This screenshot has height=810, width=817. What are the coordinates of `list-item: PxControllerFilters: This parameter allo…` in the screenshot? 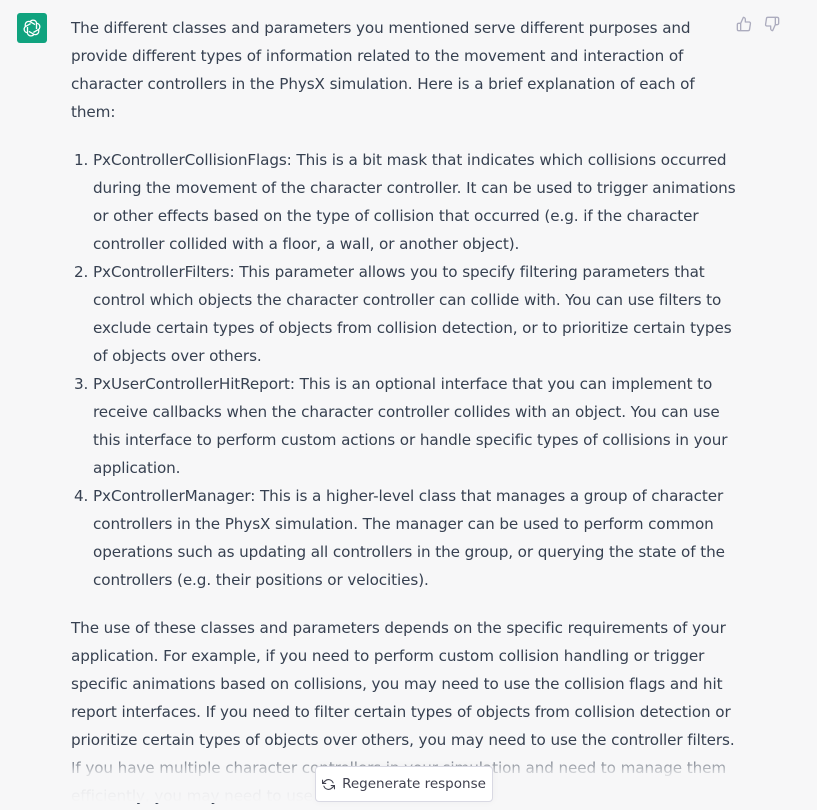 It's located at (415, 314).